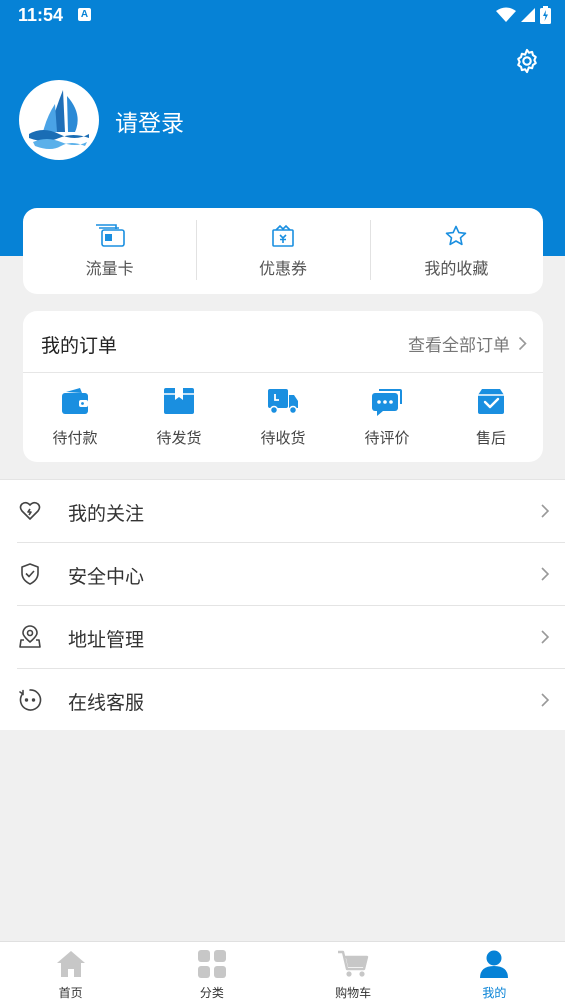  Describe the element at coordinates (30, 636) in the screenshot. I see `location-icon` at that location.